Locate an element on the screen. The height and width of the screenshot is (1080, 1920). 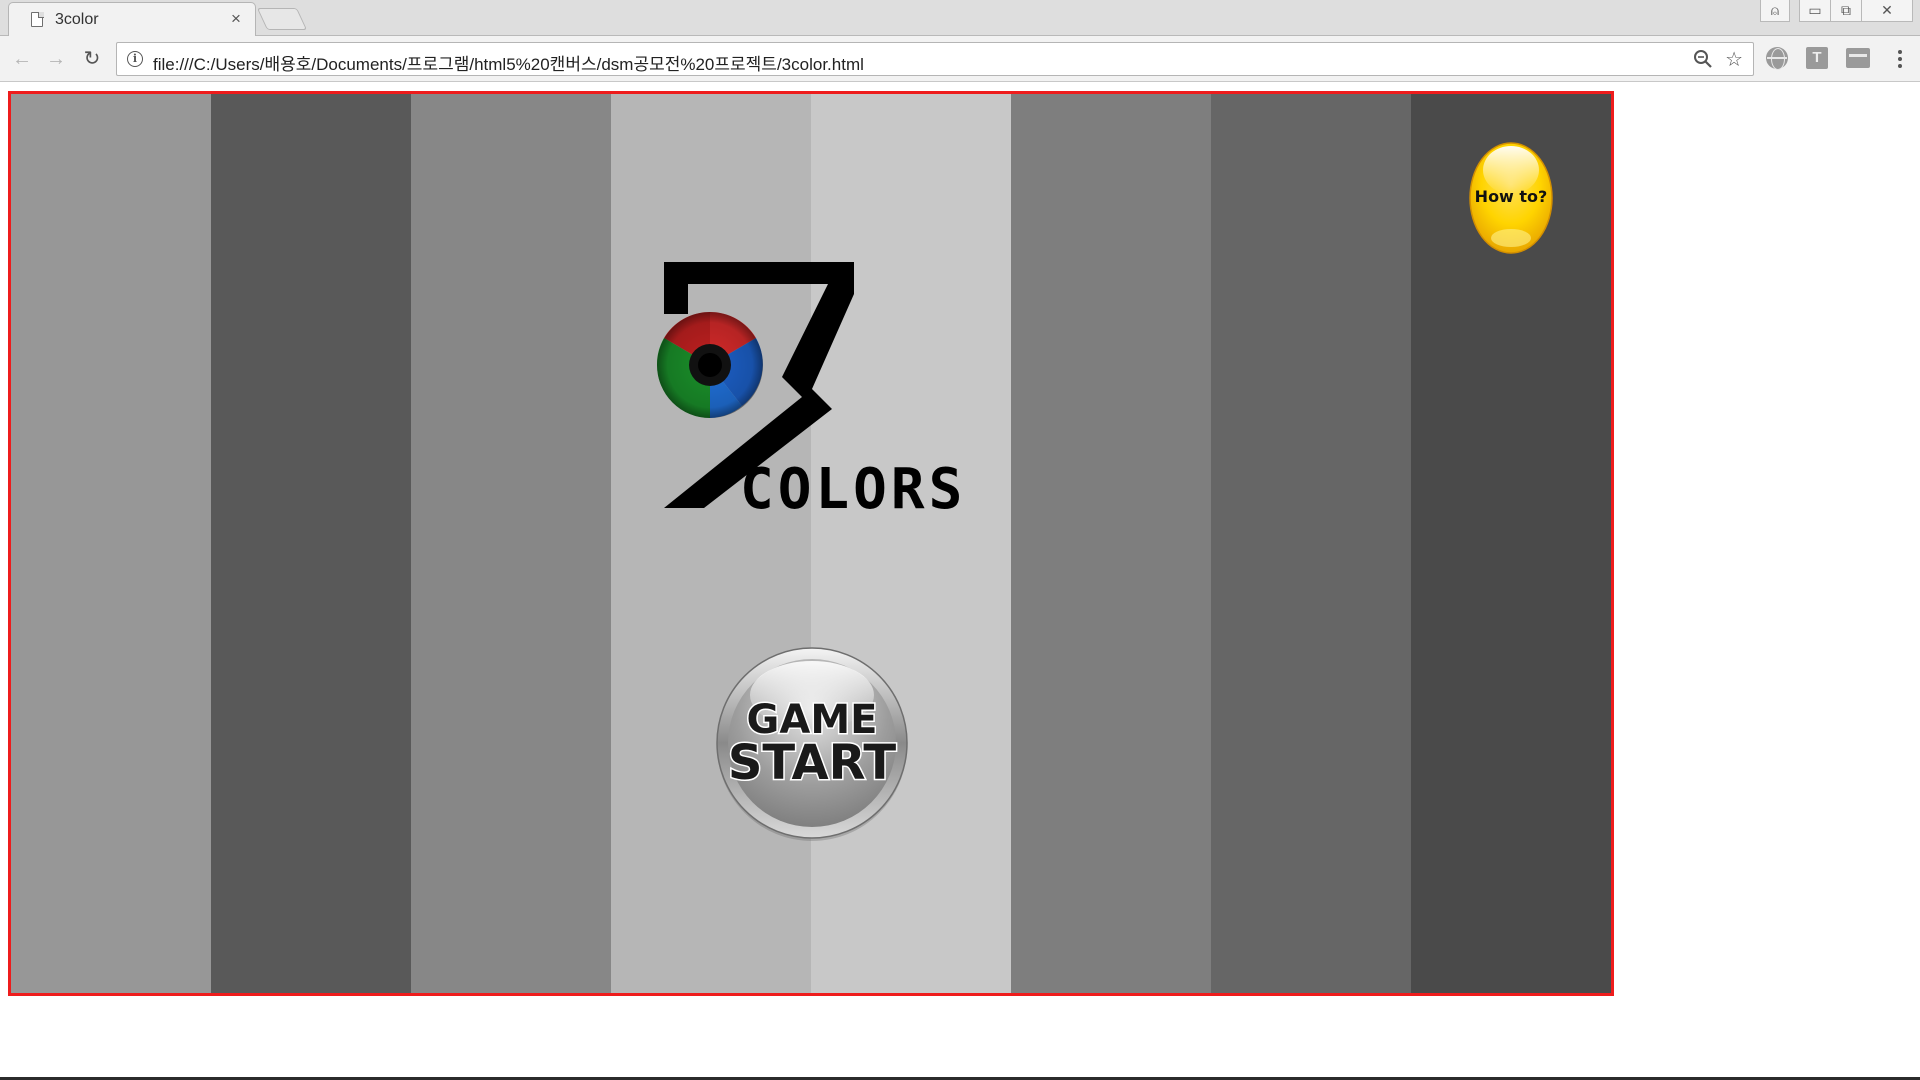
tab-3color: 3color × is located at coordinates (132, 19).